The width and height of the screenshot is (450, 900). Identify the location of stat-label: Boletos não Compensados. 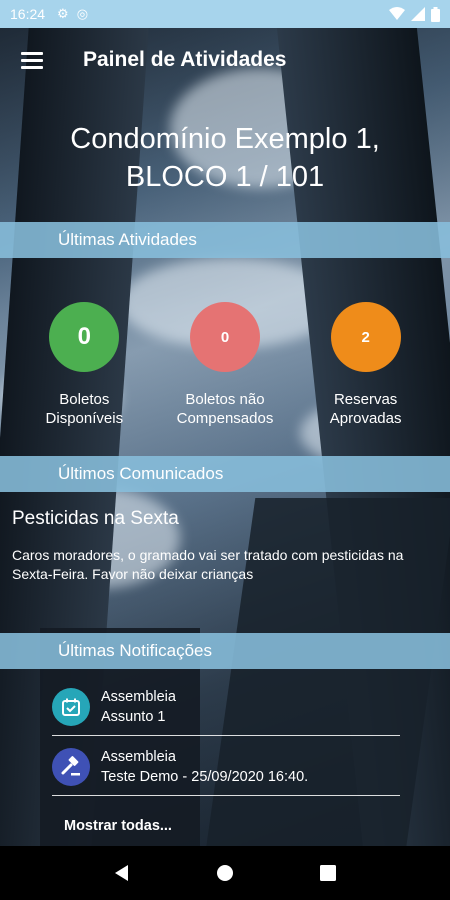
(225, 409).